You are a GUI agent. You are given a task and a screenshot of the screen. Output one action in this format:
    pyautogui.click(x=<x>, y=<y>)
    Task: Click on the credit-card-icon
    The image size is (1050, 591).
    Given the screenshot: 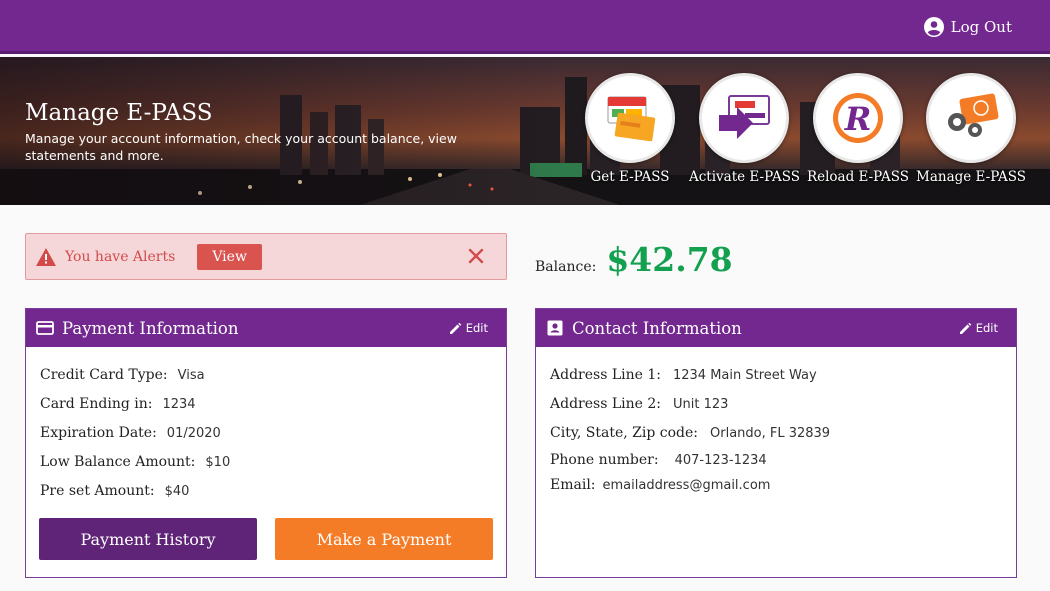 What is the action you would take?
    pyautogui.click(x=45, y=328)
    